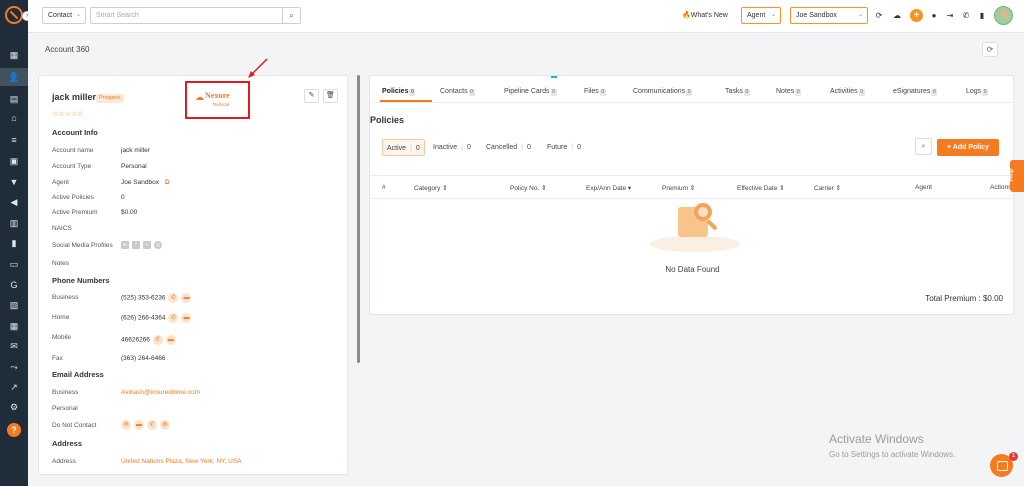 The height and width of the screenshot is (486, 1024). I want to click on nav-calendar-icon: ▦, so click(14, 326).